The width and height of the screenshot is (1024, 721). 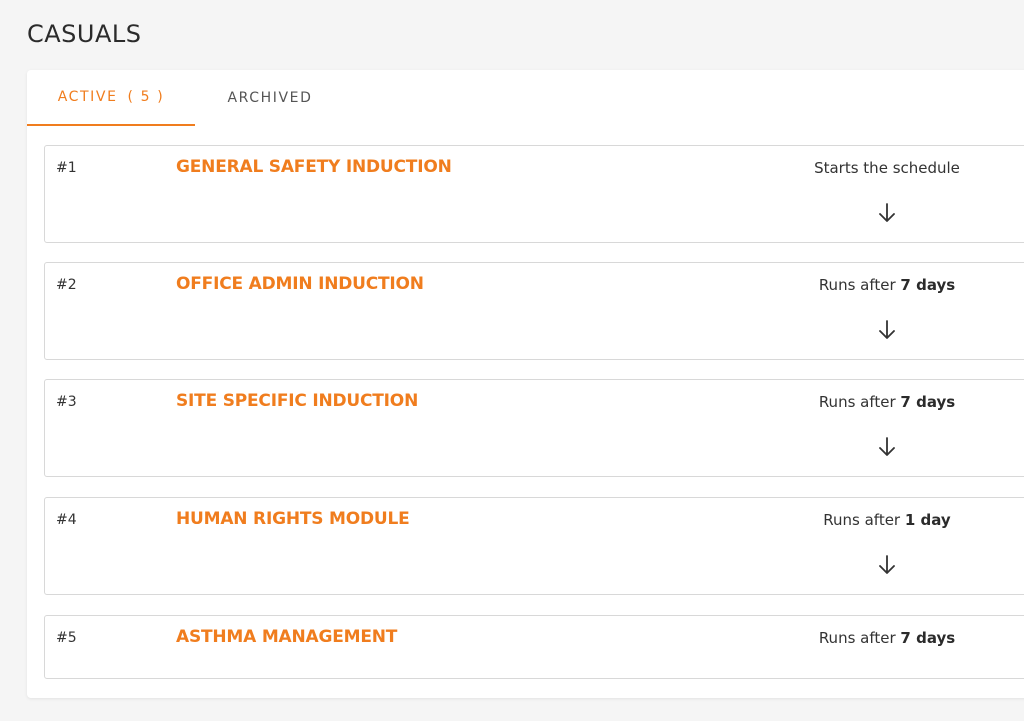 I want to click on tab-archived-label: ARCHIVED, so click(x=270, y=98).